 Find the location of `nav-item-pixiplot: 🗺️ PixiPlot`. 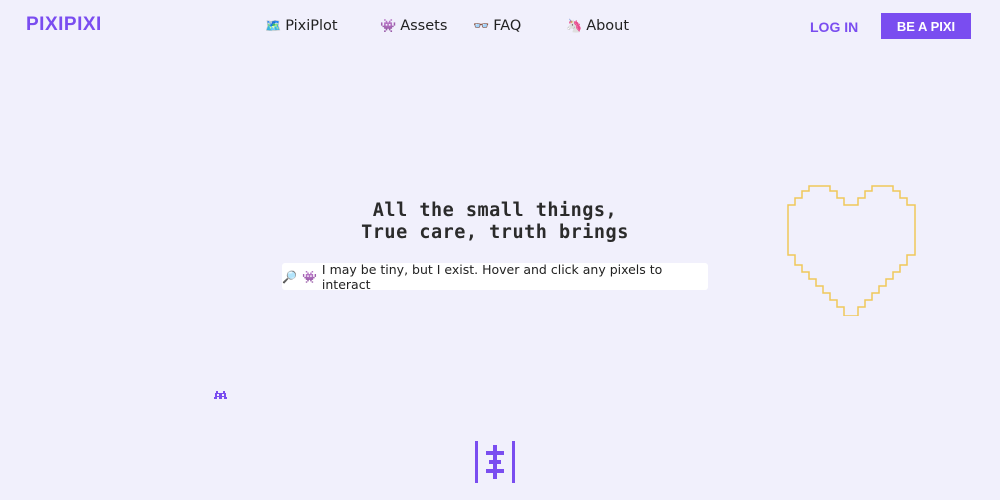

nav-item-pixiplot: 🗺️ PixiPlot is located at coordinates (301, 26).